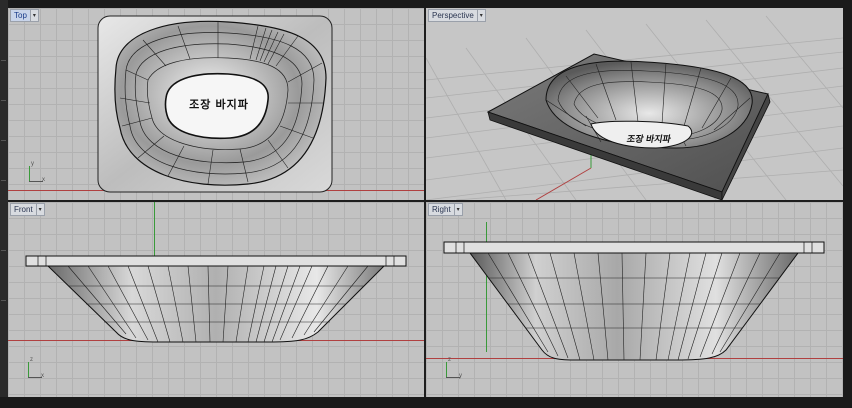 This screenshot has height=408, width=852. I want to click on right-strip, so click(847, 204).